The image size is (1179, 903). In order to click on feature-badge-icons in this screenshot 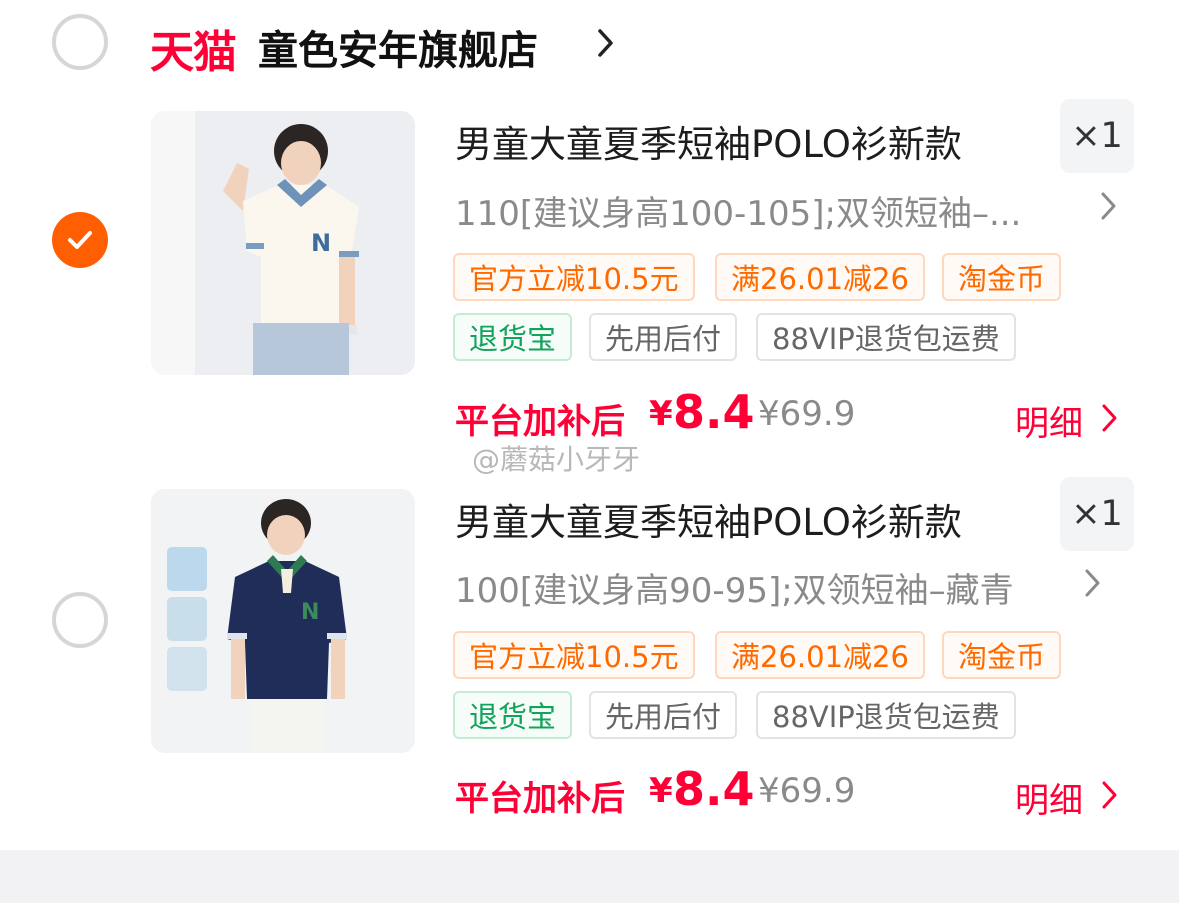, I will do `click(187, 619)`.